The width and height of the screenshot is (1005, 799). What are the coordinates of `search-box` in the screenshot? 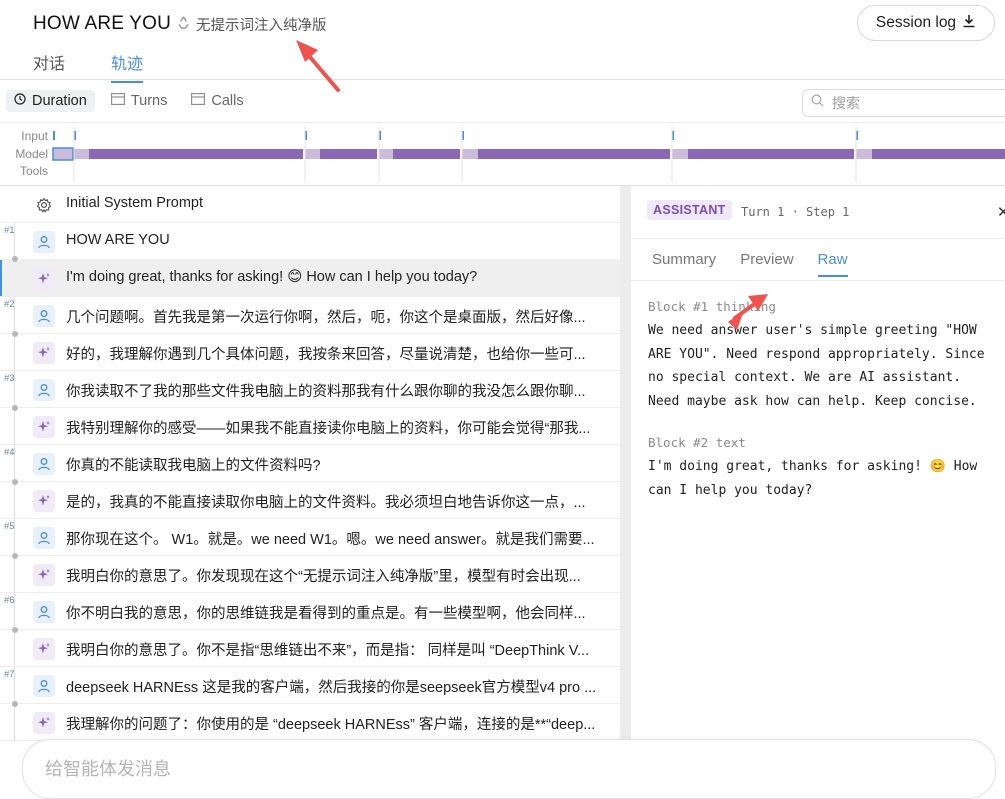 It's located at (903, 103).